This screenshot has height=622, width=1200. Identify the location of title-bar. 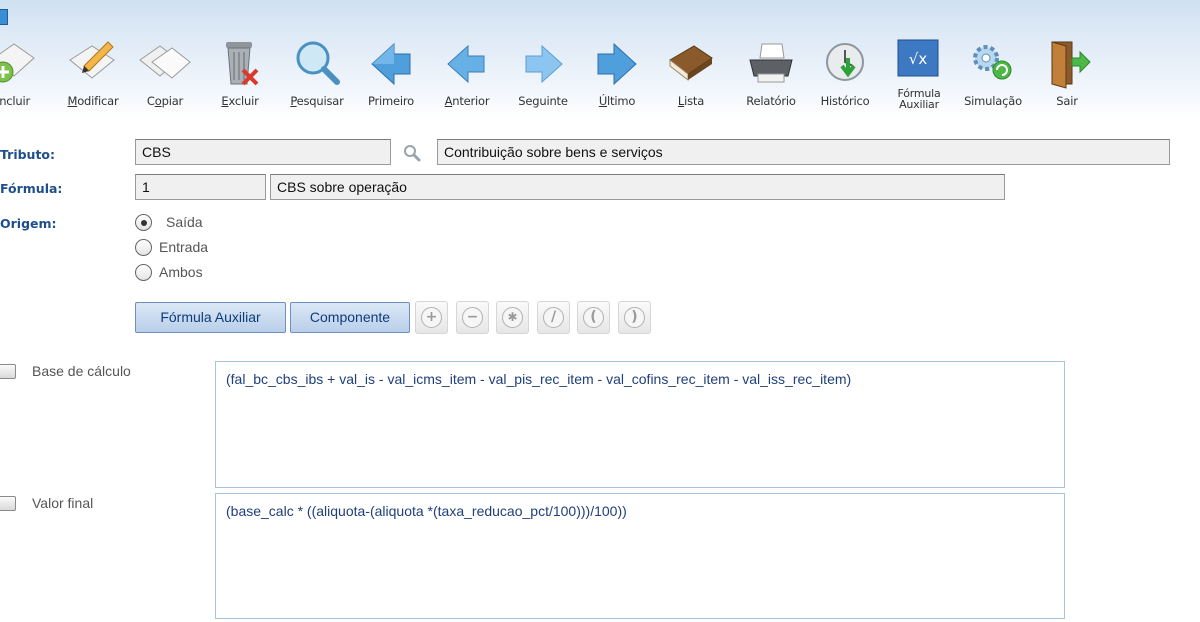
(600, 16).